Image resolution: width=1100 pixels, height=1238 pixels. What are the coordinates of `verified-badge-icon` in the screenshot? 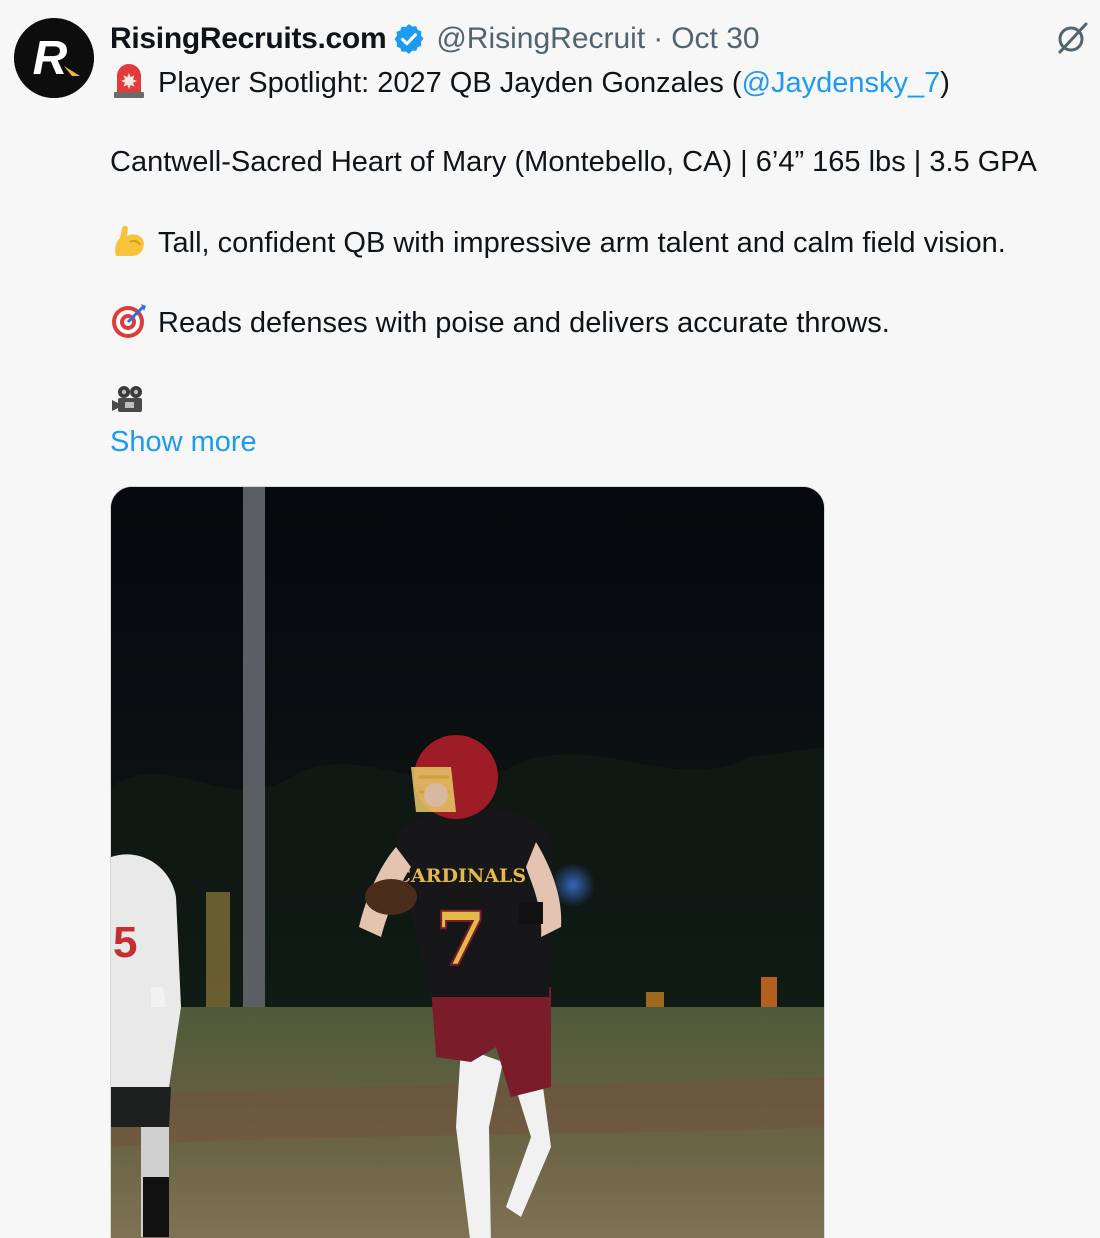 It's located at (409, 39).